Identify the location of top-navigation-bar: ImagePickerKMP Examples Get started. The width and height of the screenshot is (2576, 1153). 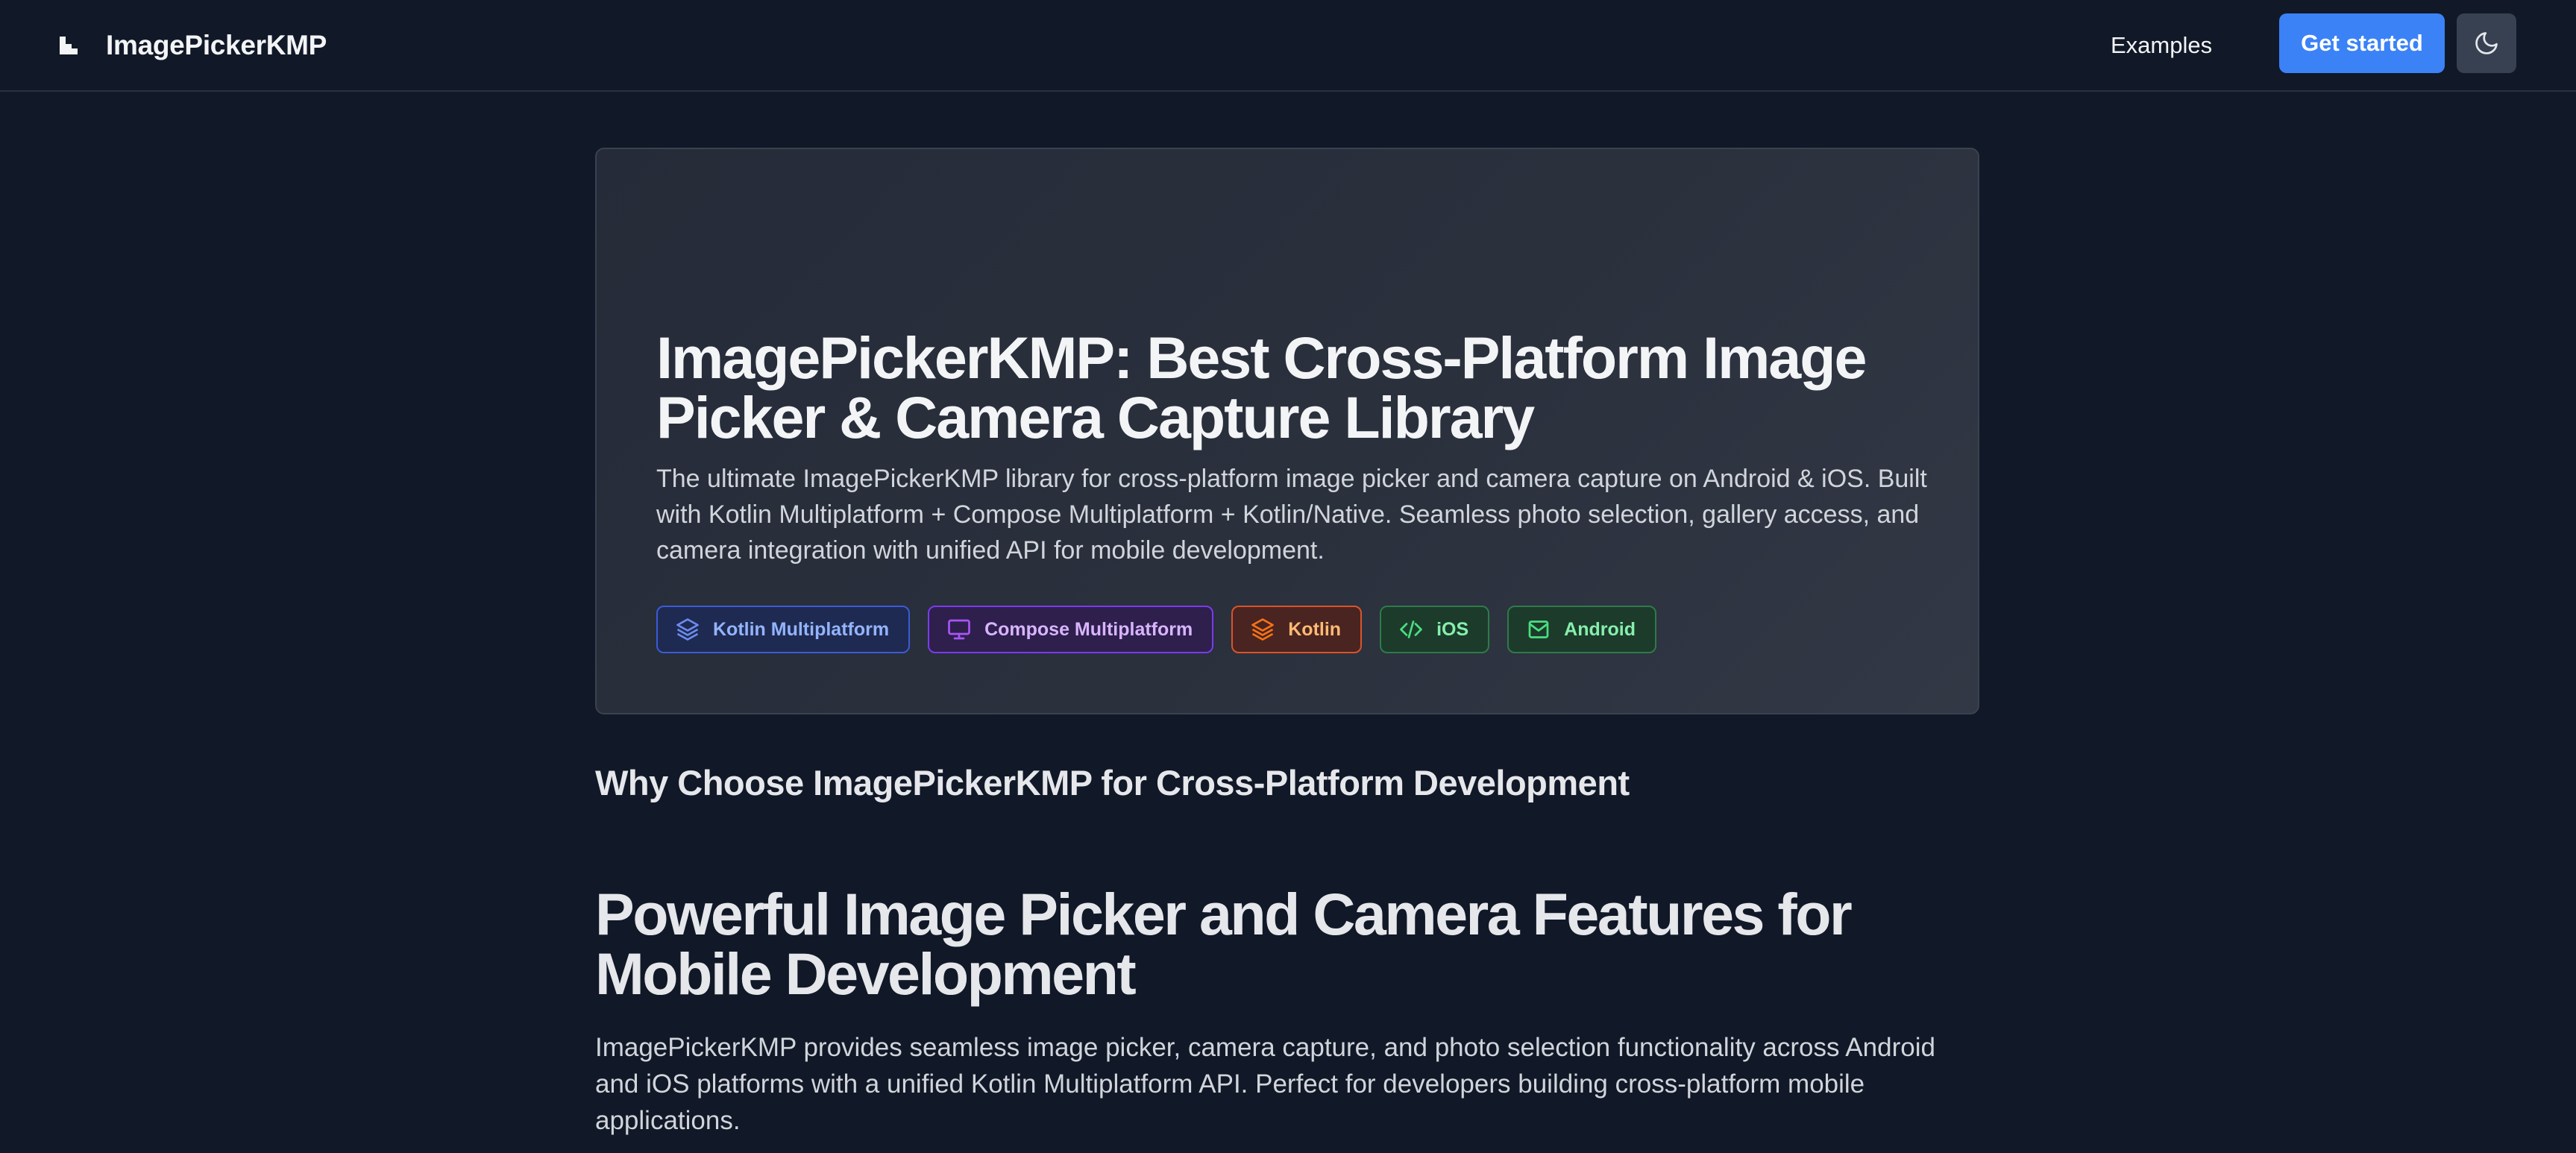
(1288, 46).